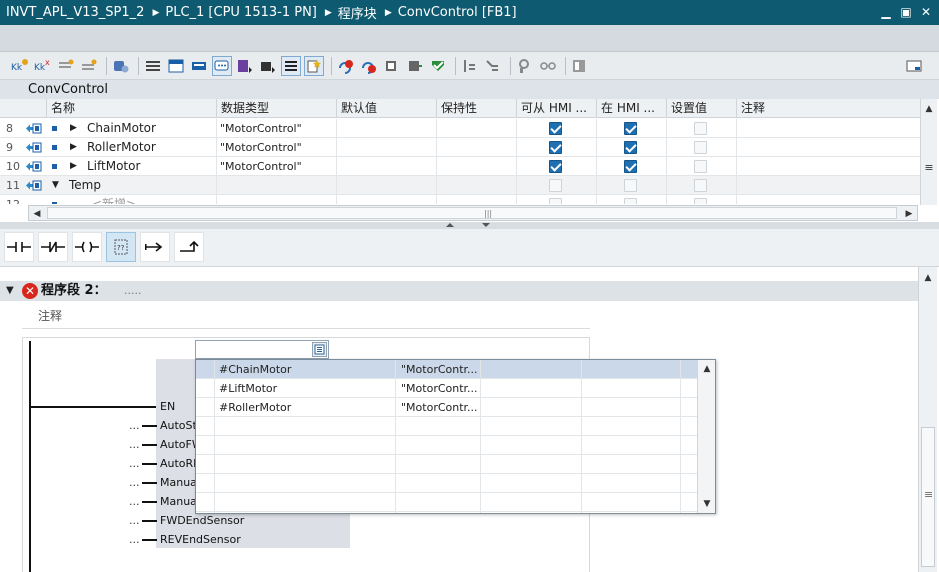 The image size is (939, 572). Describe the element at coordinates (121, 147) in the screenshot. I see `var-name: RollerMotor` at that location.